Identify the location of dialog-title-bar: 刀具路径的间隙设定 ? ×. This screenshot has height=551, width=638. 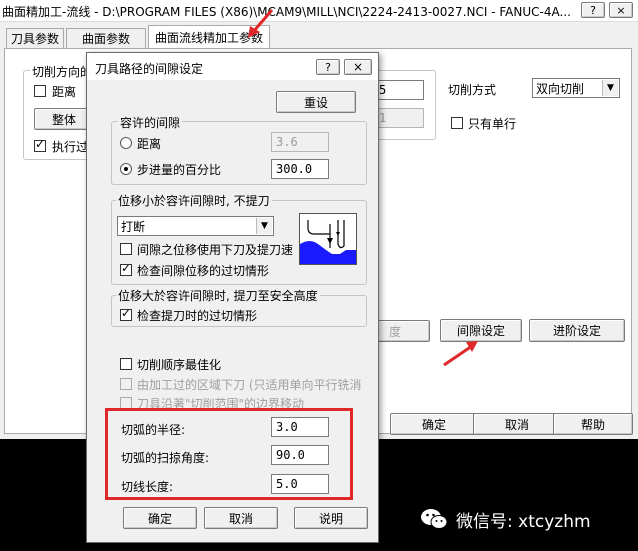
(232, 66).